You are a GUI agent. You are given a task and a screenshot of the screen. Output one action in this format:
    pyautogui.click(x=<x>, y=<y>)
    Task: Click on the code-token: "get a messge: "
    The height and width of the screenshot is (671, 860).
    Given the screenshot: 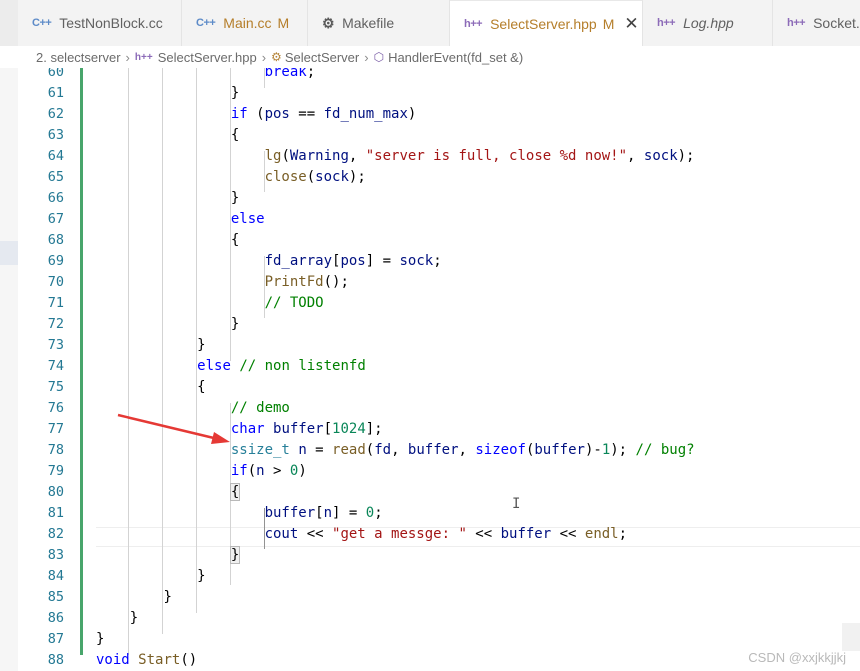 What is the action you would take?
    pyautogui.click(x=399, y=534)
    